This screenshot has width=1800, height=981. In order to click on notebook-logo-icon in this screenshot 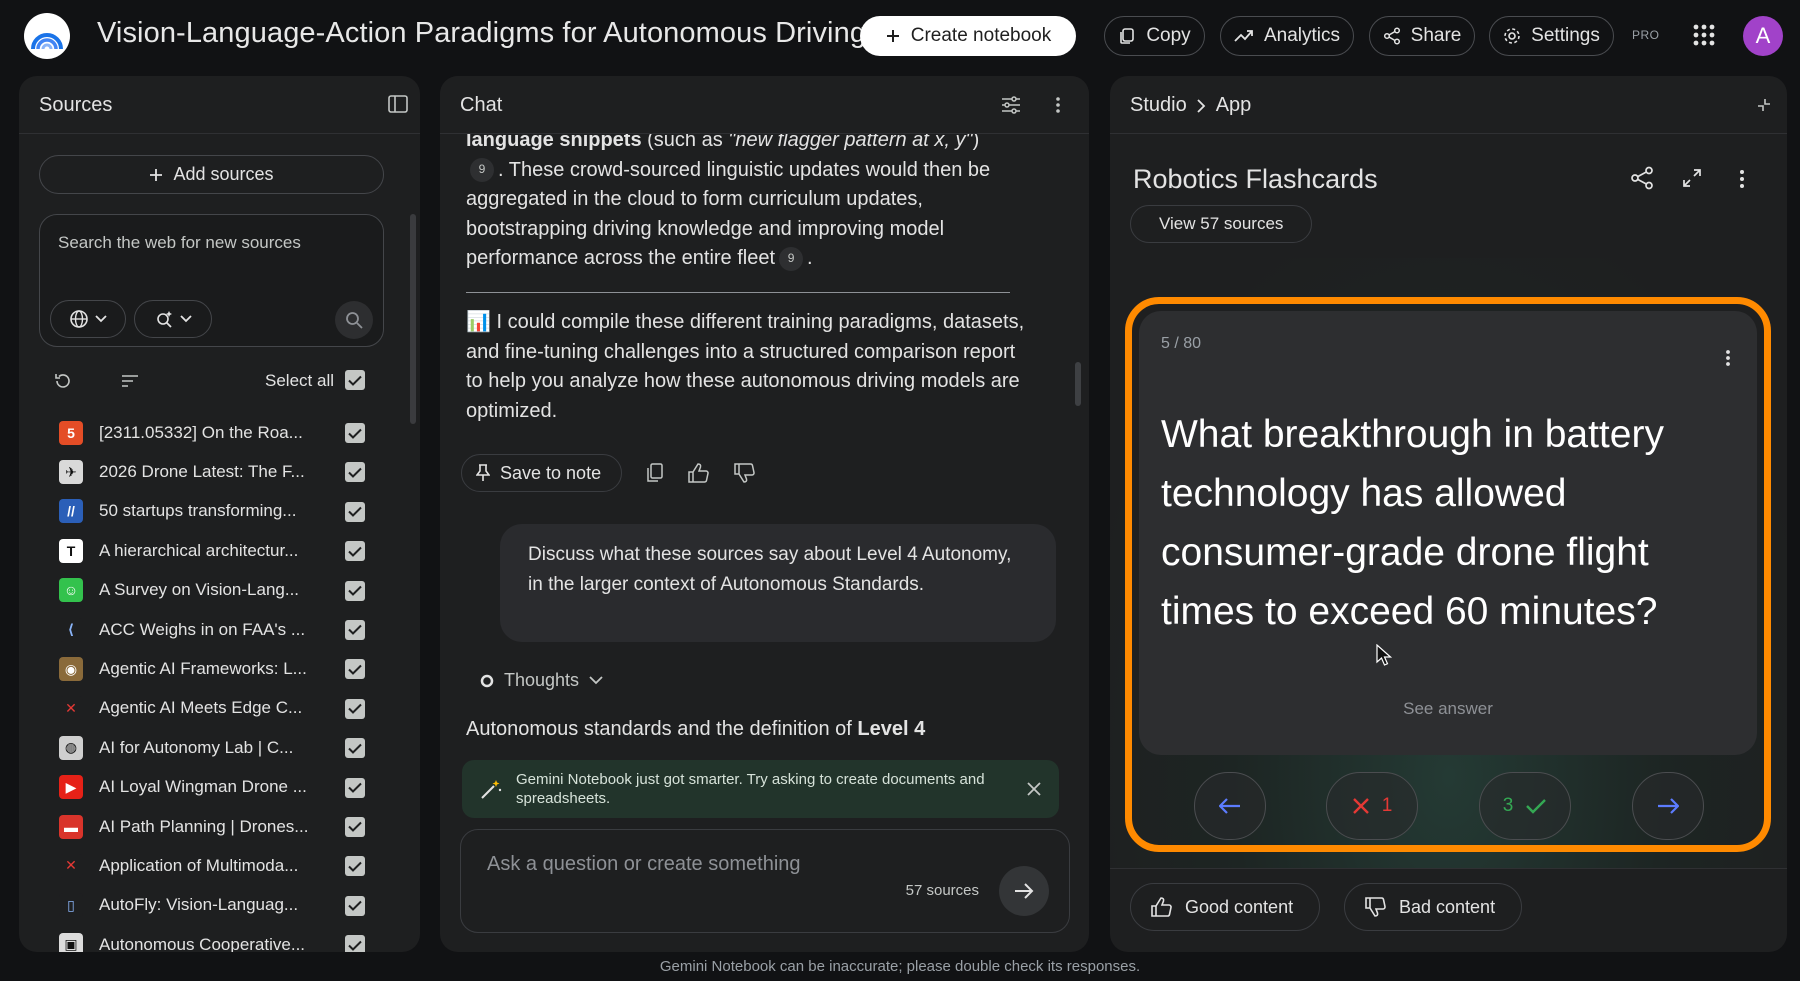, I will do `click(47, 36)`.